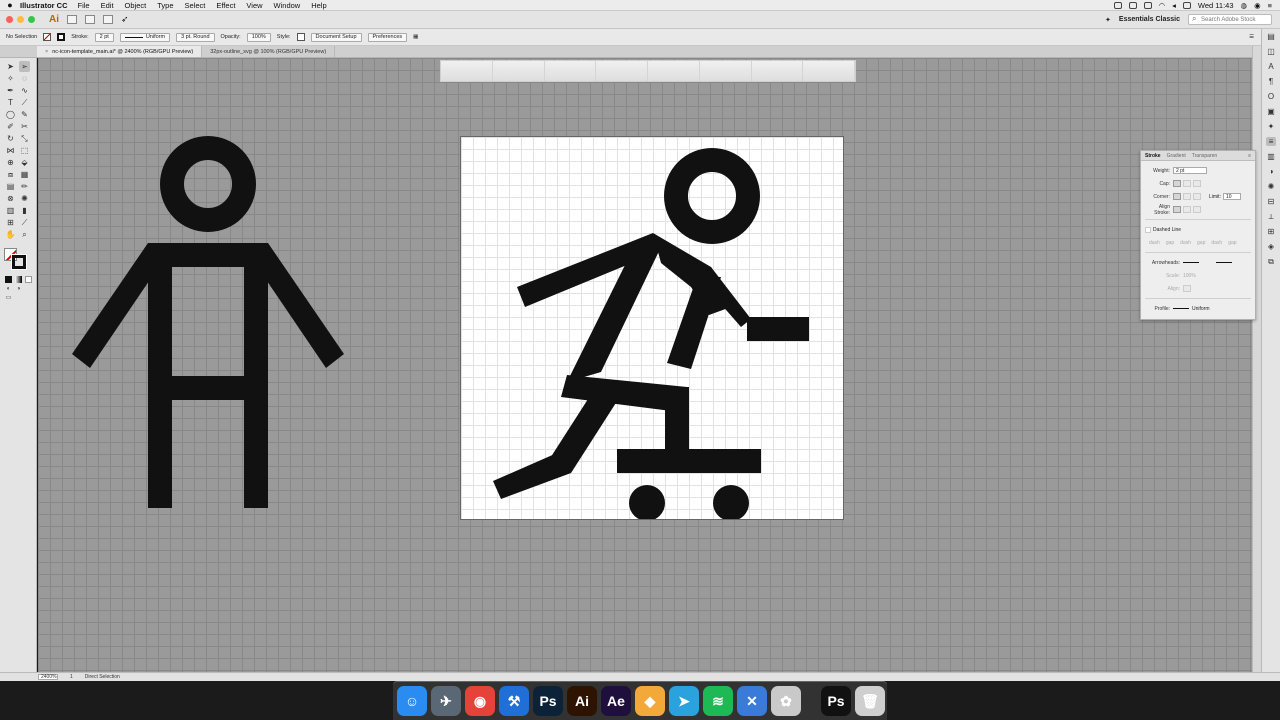 Image resolution: width=1280 pixels, height=720 pixels. Describe the element at coordinates (46, 52) in the screenshot. I see `close-tab-icon: ×` at that location.